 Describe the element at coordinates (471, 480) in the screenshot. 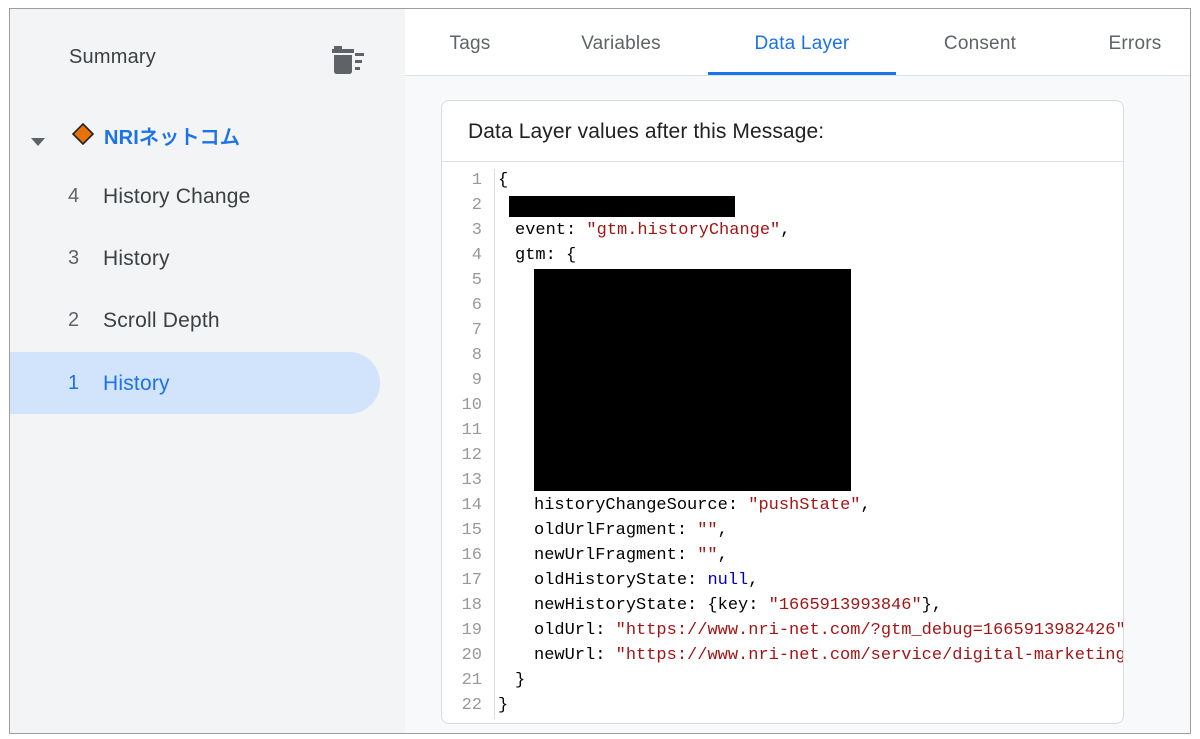

I see `line-number: 13` at that location.